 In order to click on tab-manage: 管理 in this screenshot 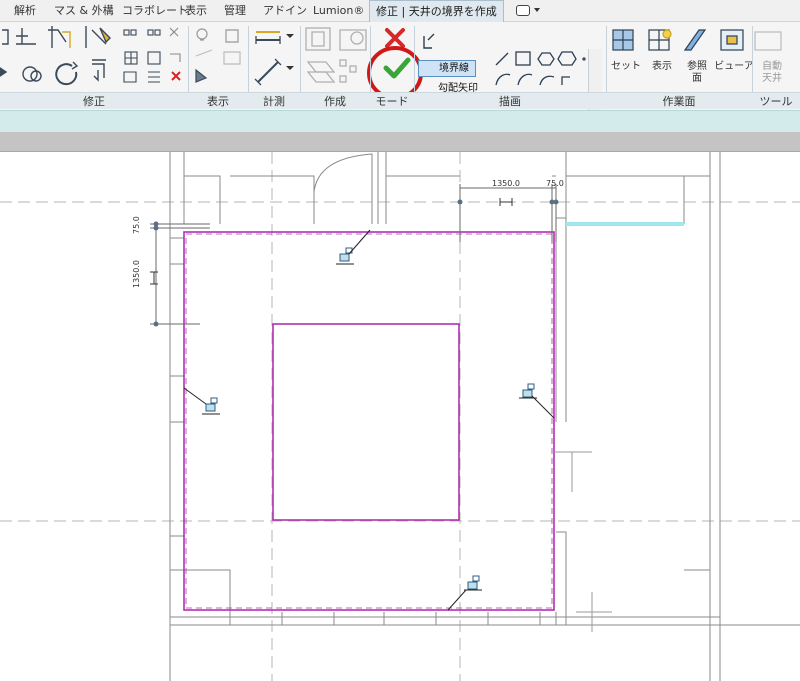, I will do `click(235, 11)`.